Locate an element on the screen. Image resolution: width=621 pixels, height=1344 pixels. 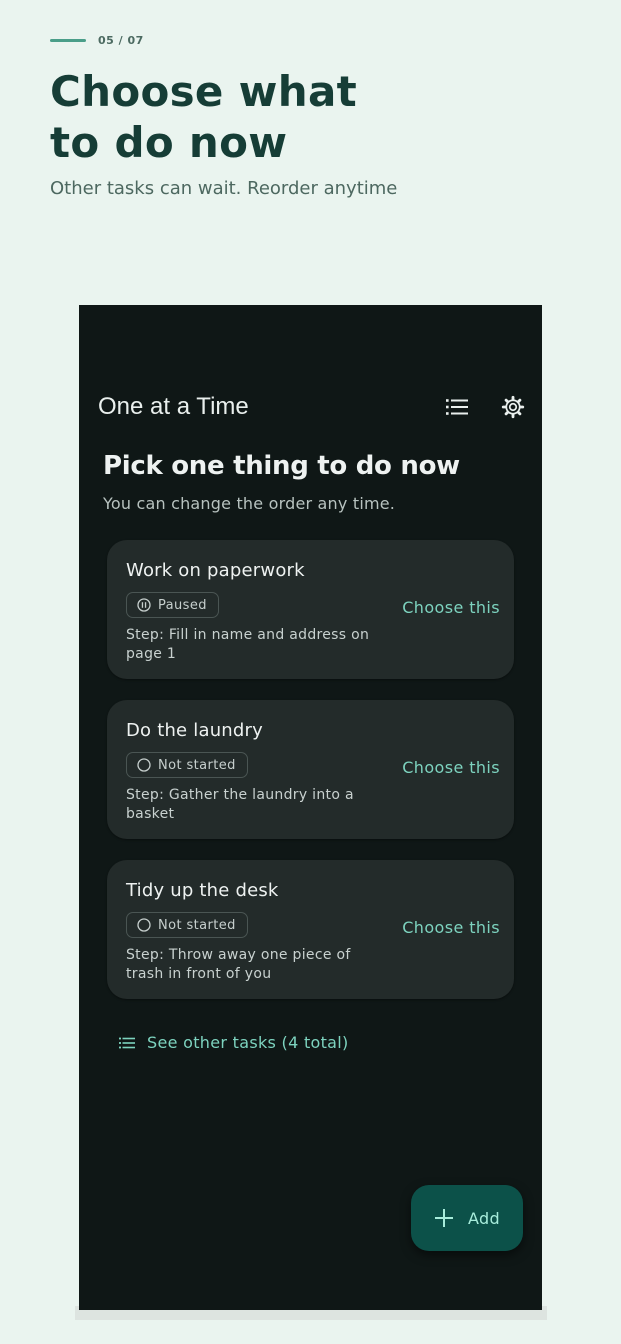
task-name: Do the laundry is located at coordinates (194, 730).